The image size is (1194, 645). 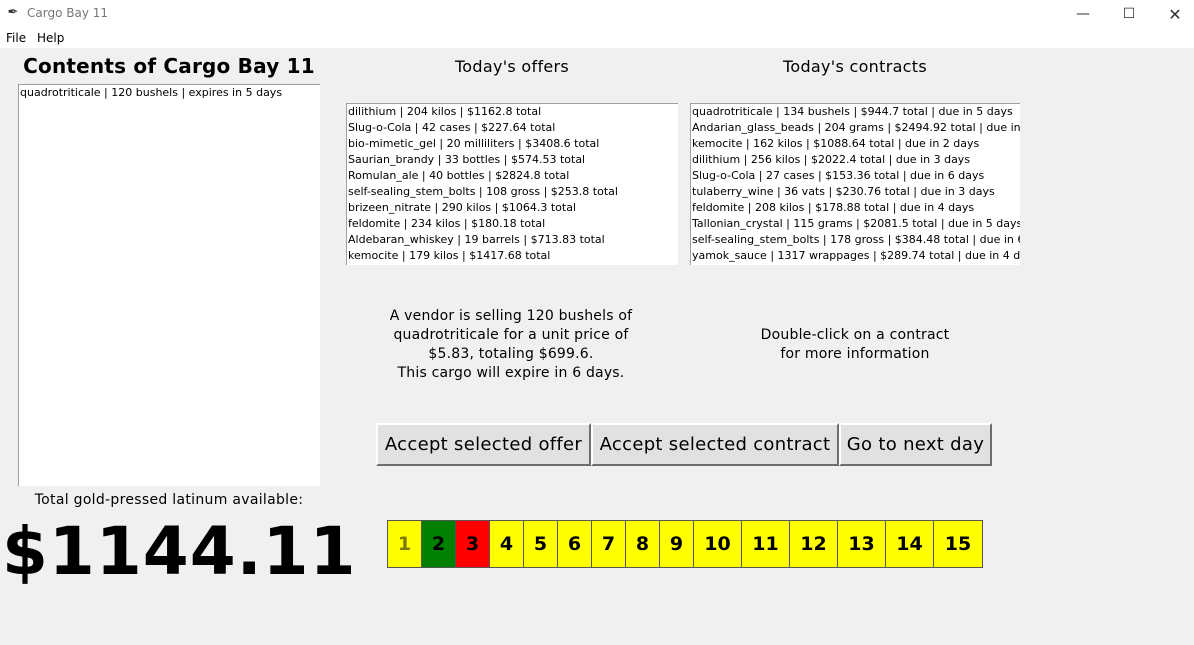 I want to click on feather-icon: ✒, so click(x=13, y=12).